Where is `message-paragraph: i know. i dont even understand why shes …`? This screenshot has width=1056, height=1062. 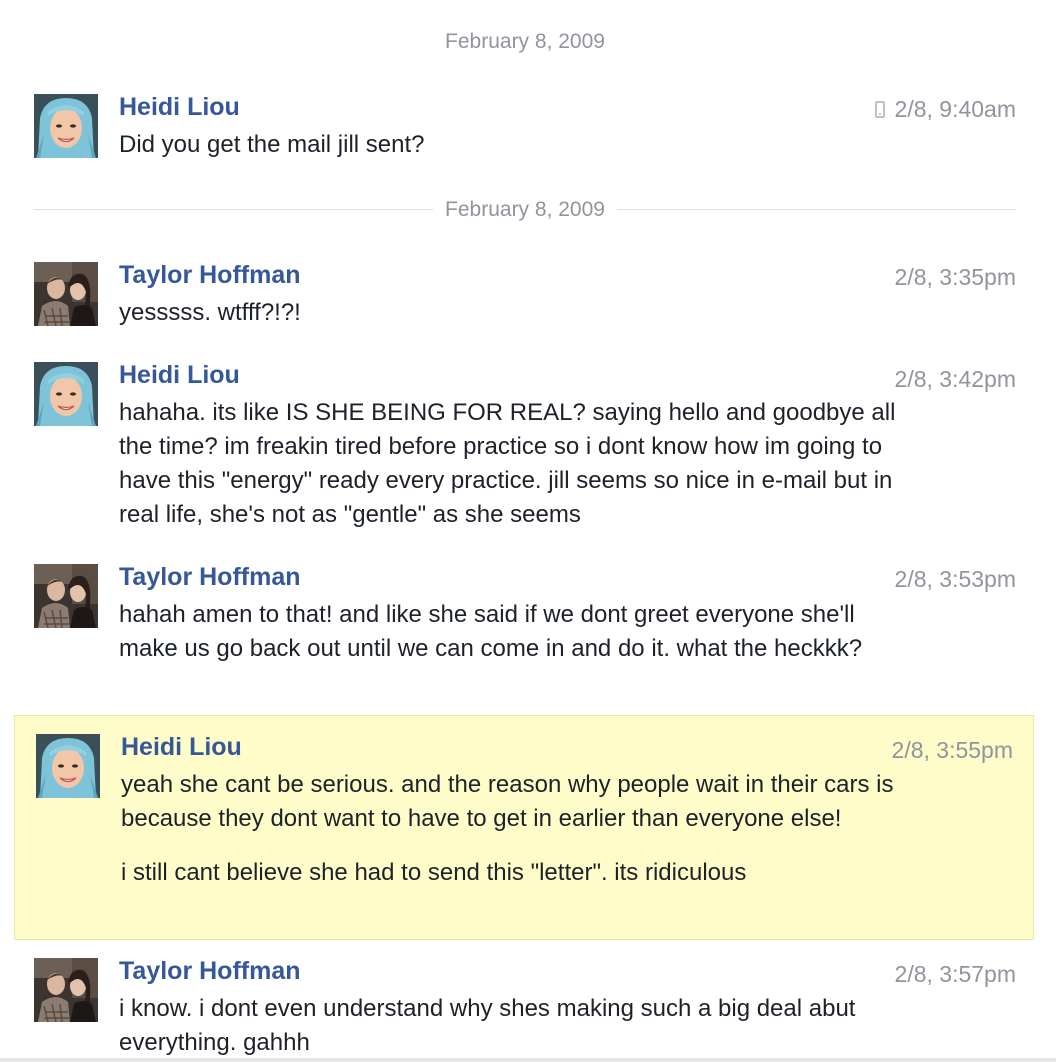 message-paragraph: i know. i dont even understand why shes … is located at coordinates (487, 1025).